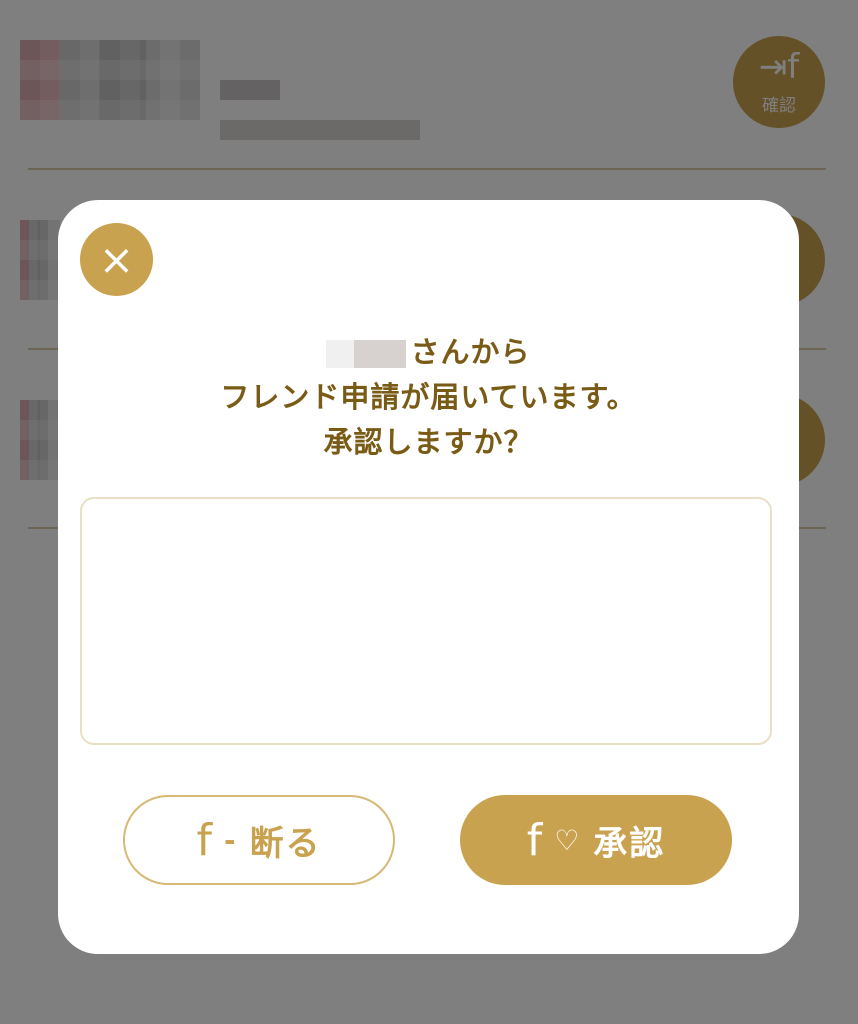 This screenshot has width=858, height=1024. Describe the element at coordinates (629, 843) in the screenshot. I see `accept-label: 承認` at that location.